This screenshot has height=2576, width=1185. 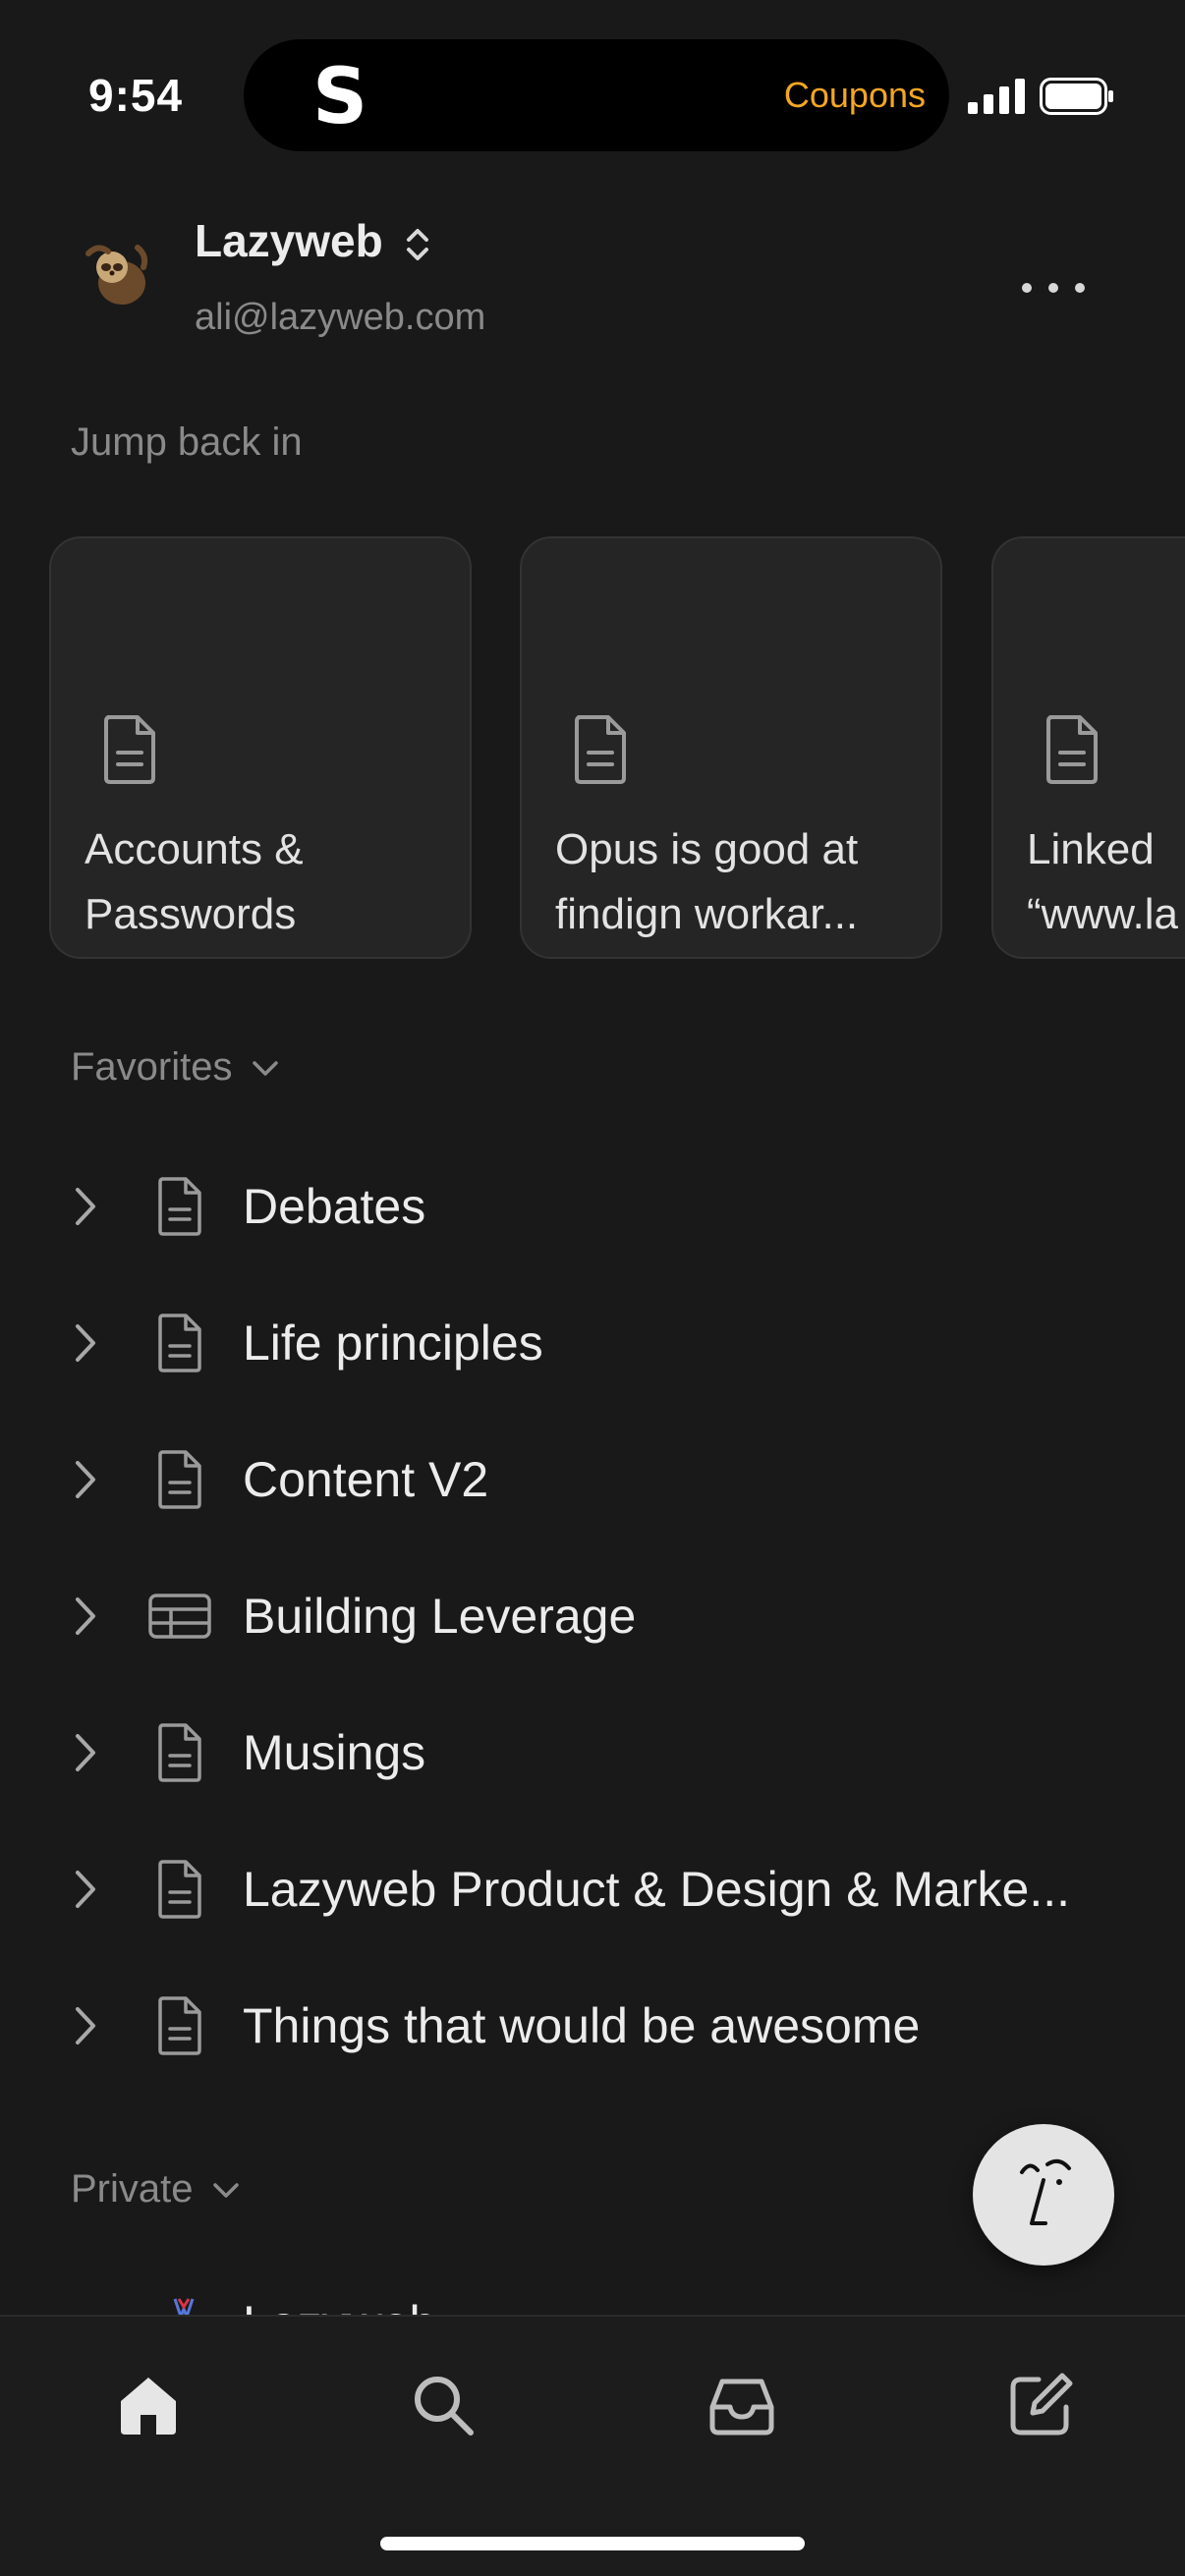 I want to click on favorites-heading: Favorites, so click(x=152, y=1067).